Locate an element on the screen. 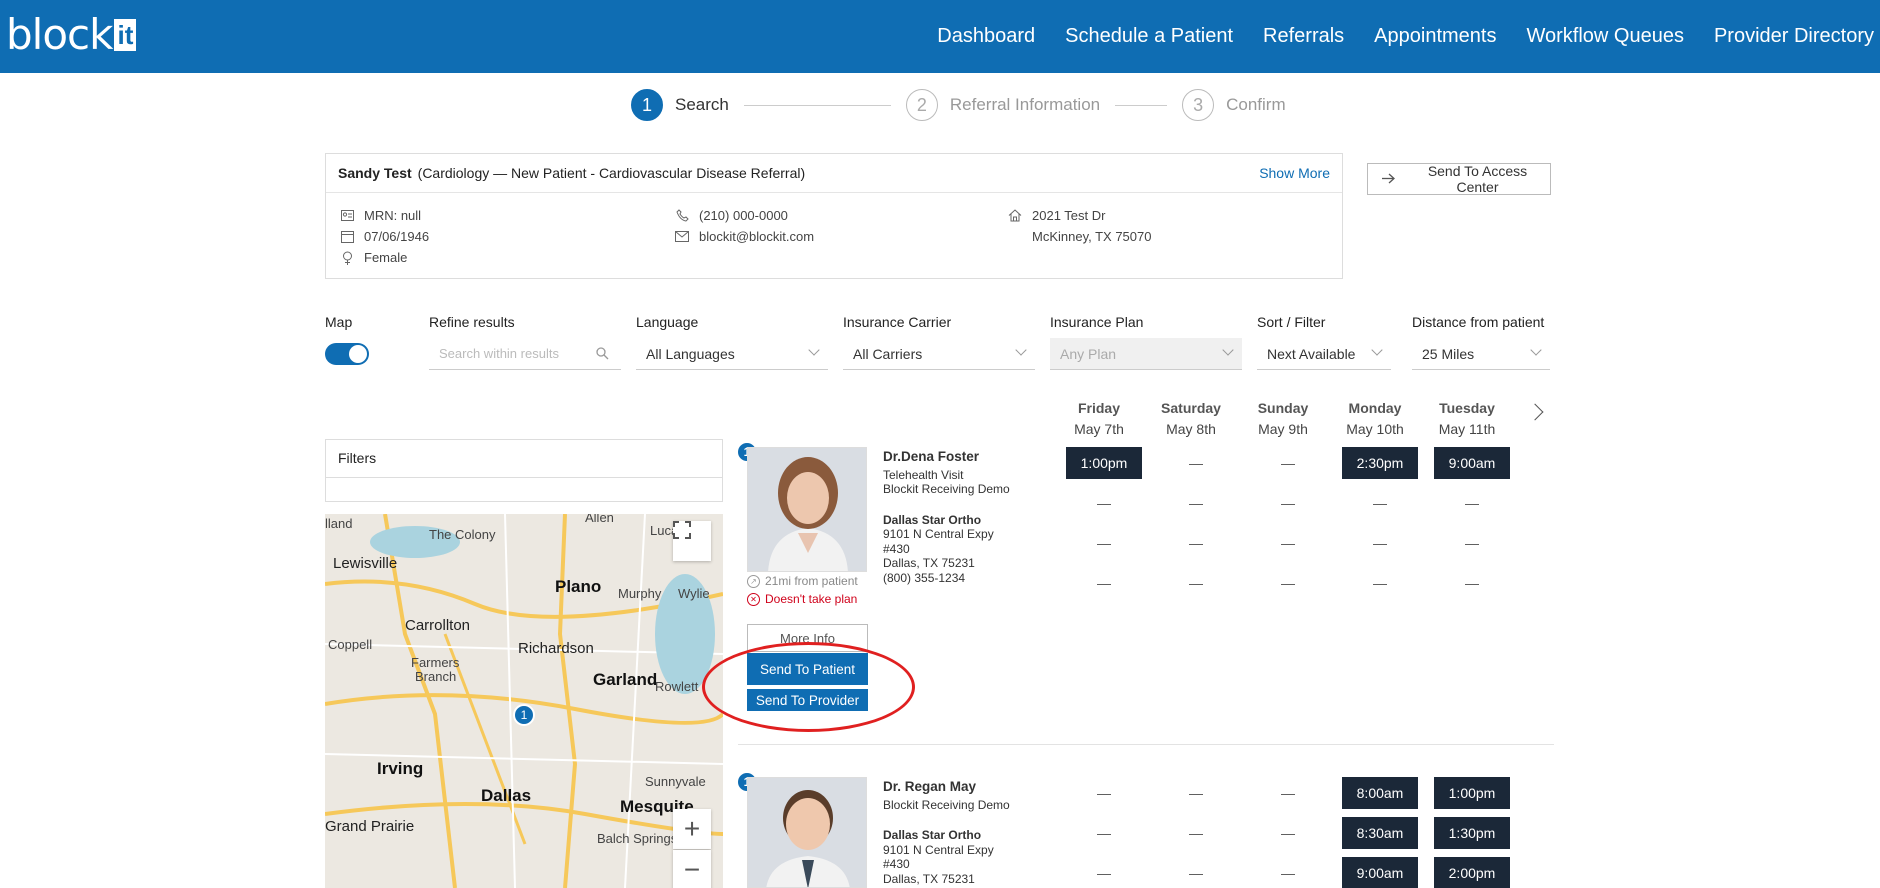  map-label: lland is located at coordinates (339, 523).